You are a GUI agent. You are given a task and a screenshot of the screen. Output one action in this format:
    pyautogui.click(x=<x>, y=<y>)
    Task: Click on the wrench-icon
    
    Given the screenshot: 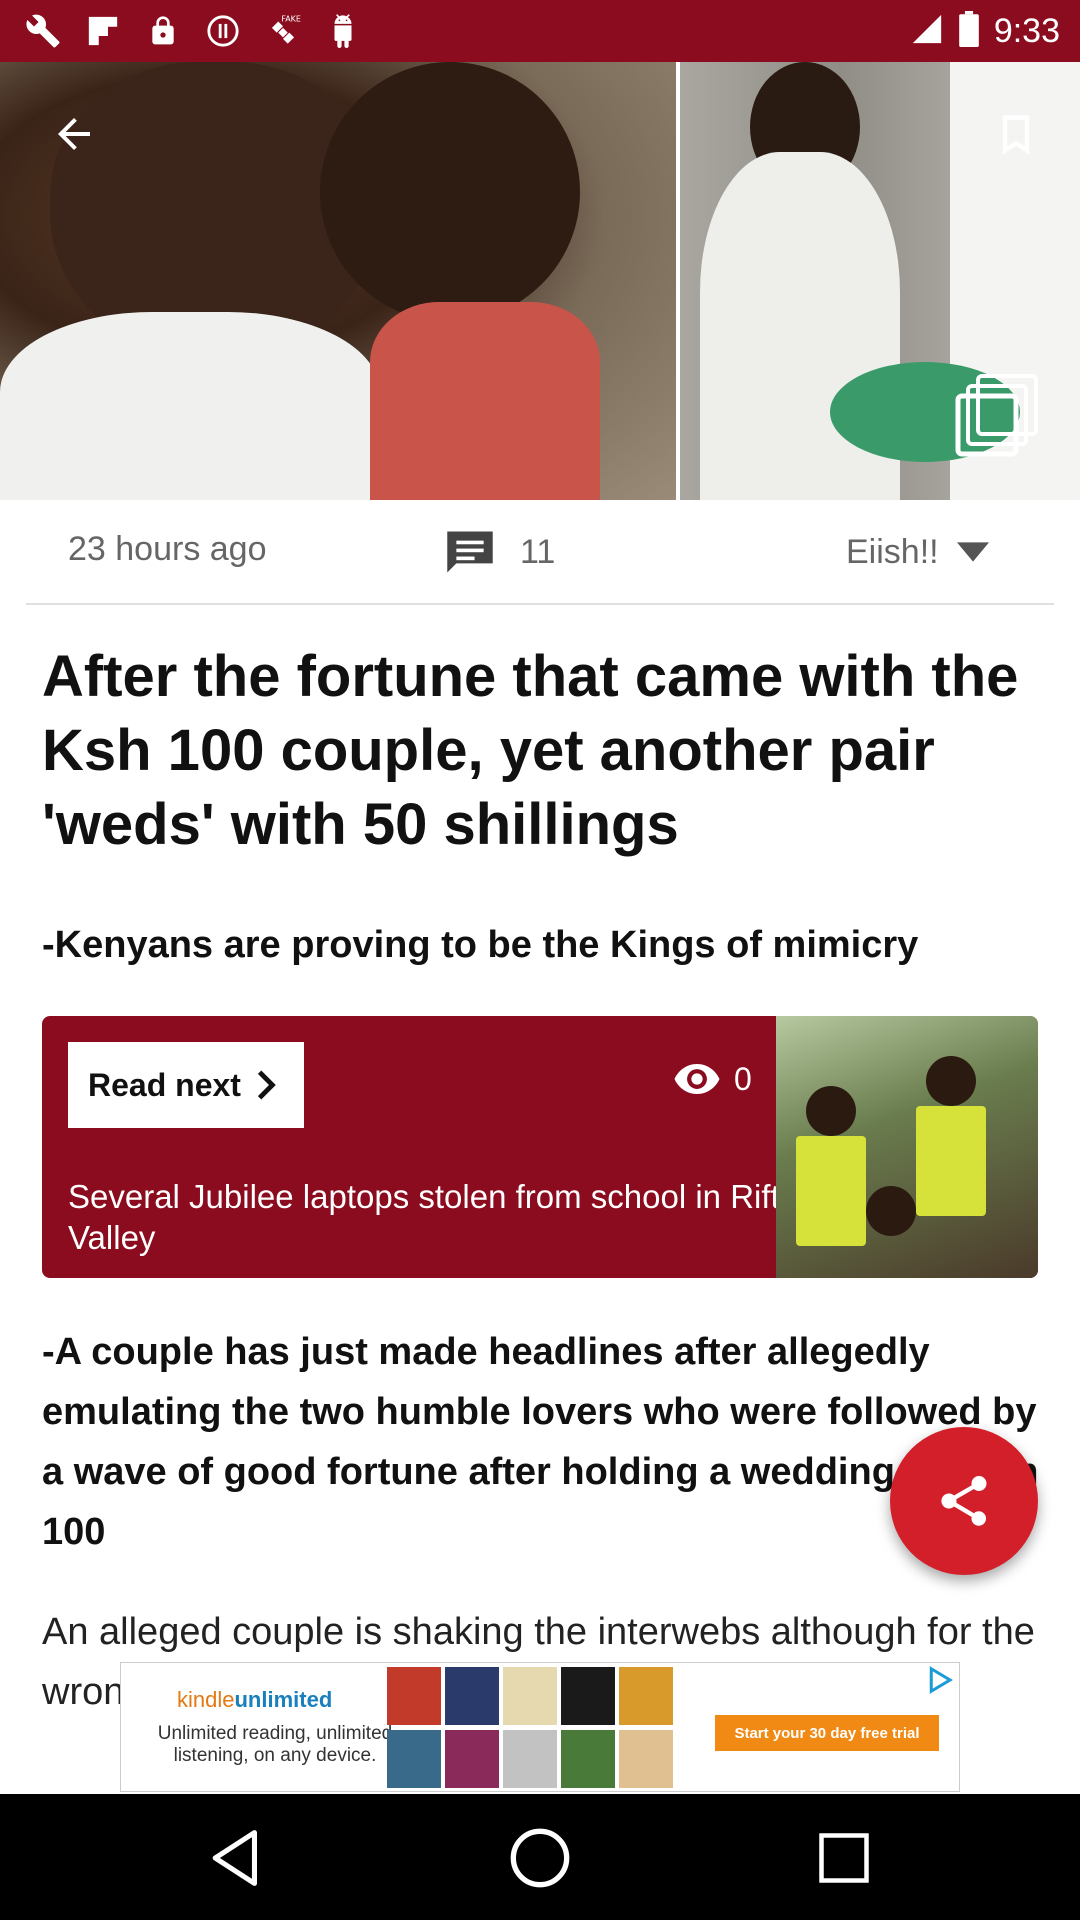 What is the action you would take?
    pyautogui.click(x=43, y=31)
    